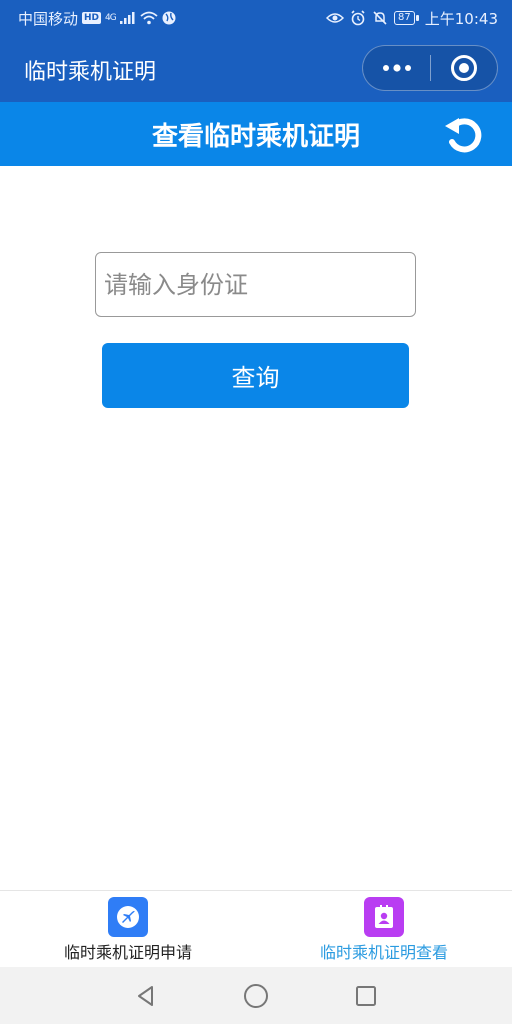 Image resolution: width=512 pixels, height=1024 pixels. I want to click on carrier-label: 中国移动, so click(48, 18).